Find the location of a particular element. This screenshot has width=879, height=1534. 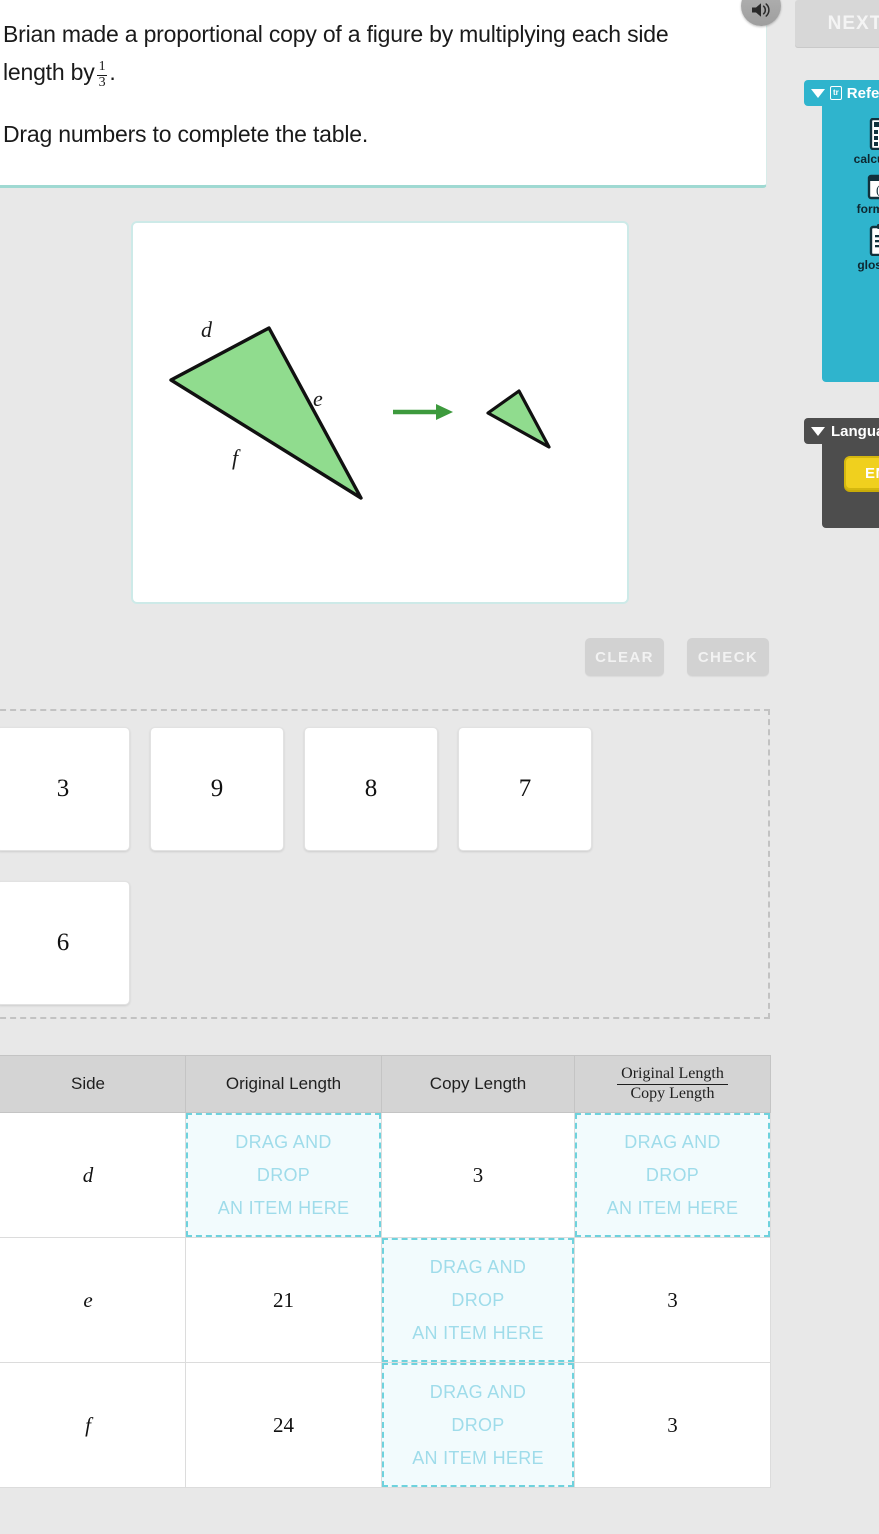

column-header-original-length: Original Length is located at coordinates (283, 1084).